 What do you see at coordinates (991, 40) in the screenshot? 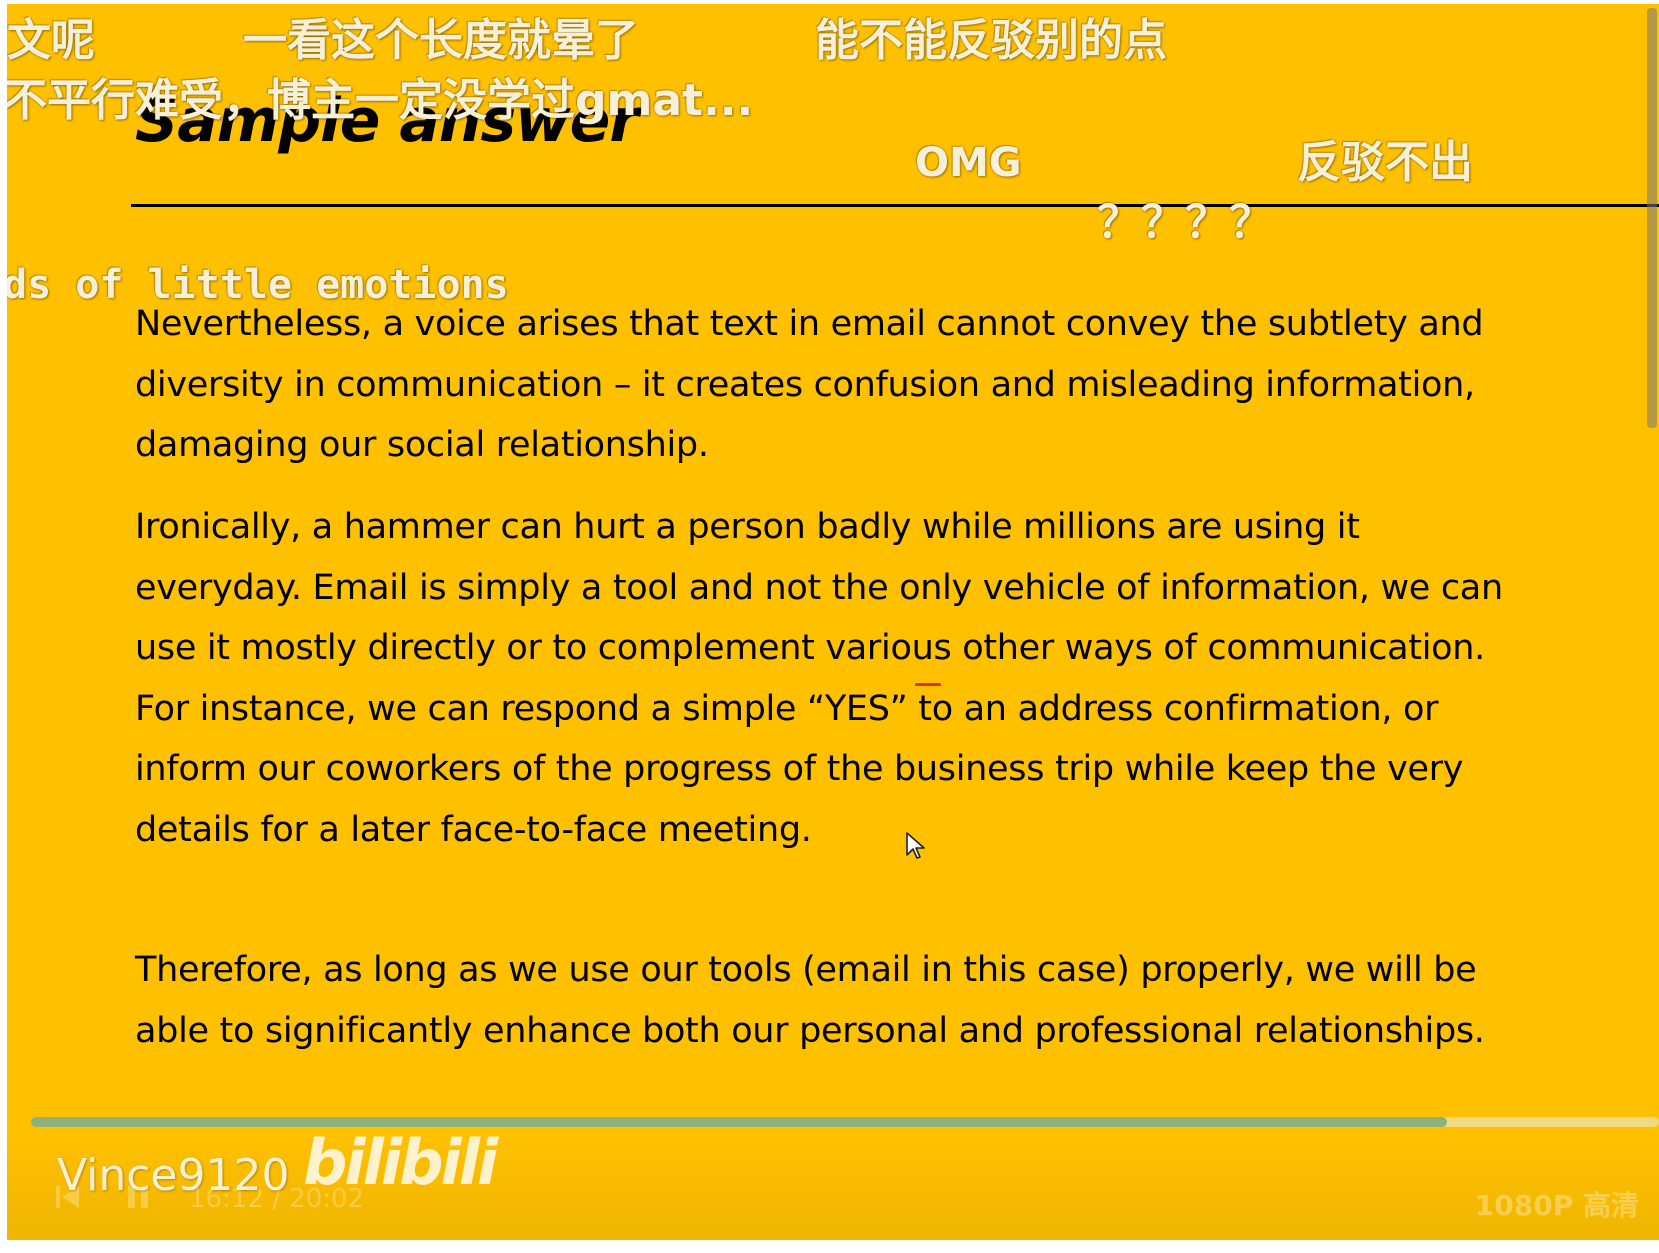
I see `danmaku-comment: 能不能反驳别的点` at bounding box center [991, 40].